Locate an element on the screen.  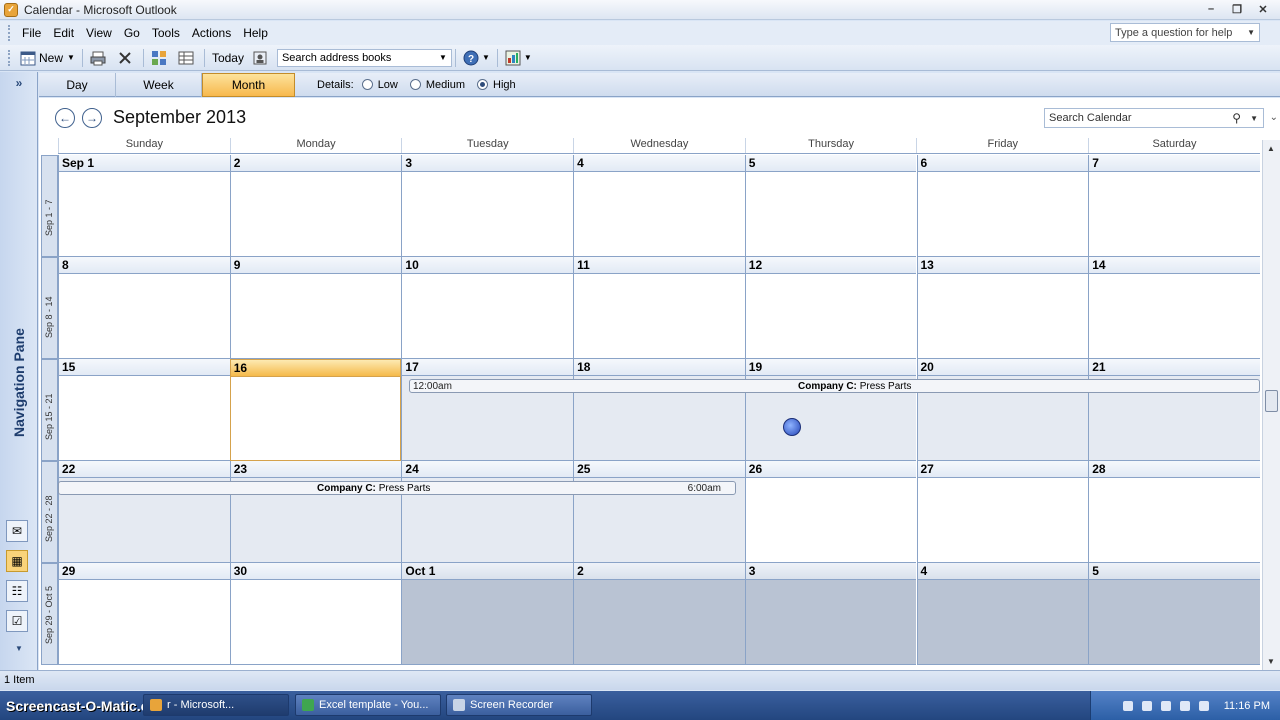
day-cell: 21 is located at coordinates (1174, 410).